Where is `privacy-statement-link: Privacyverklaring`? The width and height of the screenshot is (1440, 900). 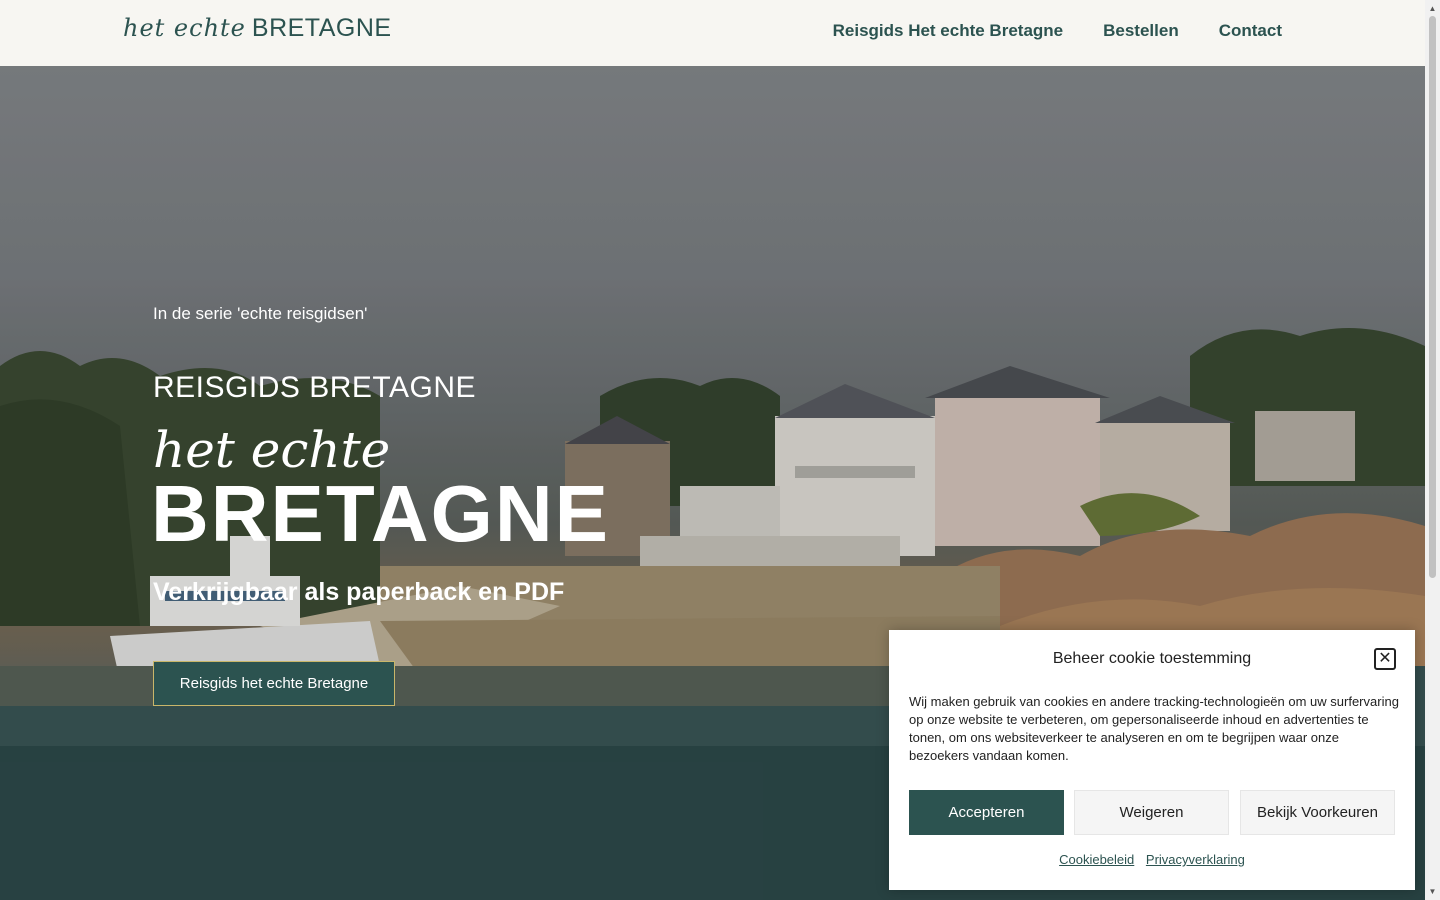
privacy-statement-link: Privacyverklaring is located at coordinates (1195, 859).